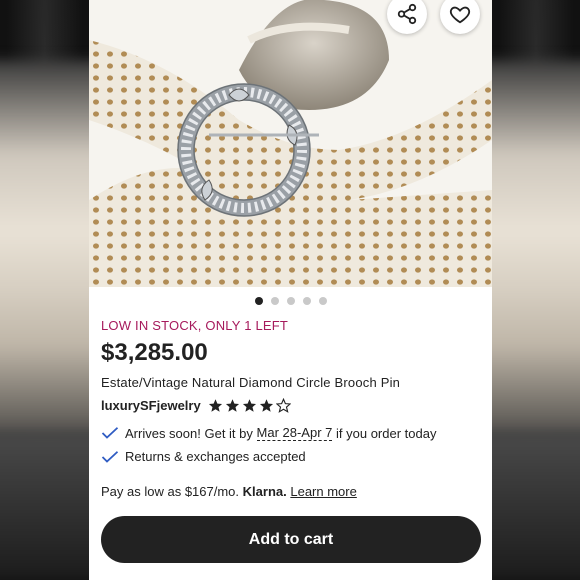  I want to click on star-empty-icon, so click(283, 405).